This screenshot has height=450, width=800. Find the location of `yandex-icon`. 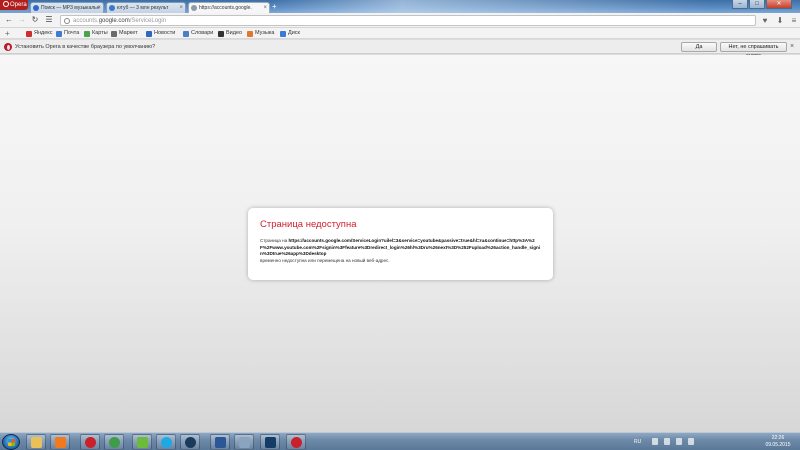

yandex-icon is located at coordinates (29, 34).